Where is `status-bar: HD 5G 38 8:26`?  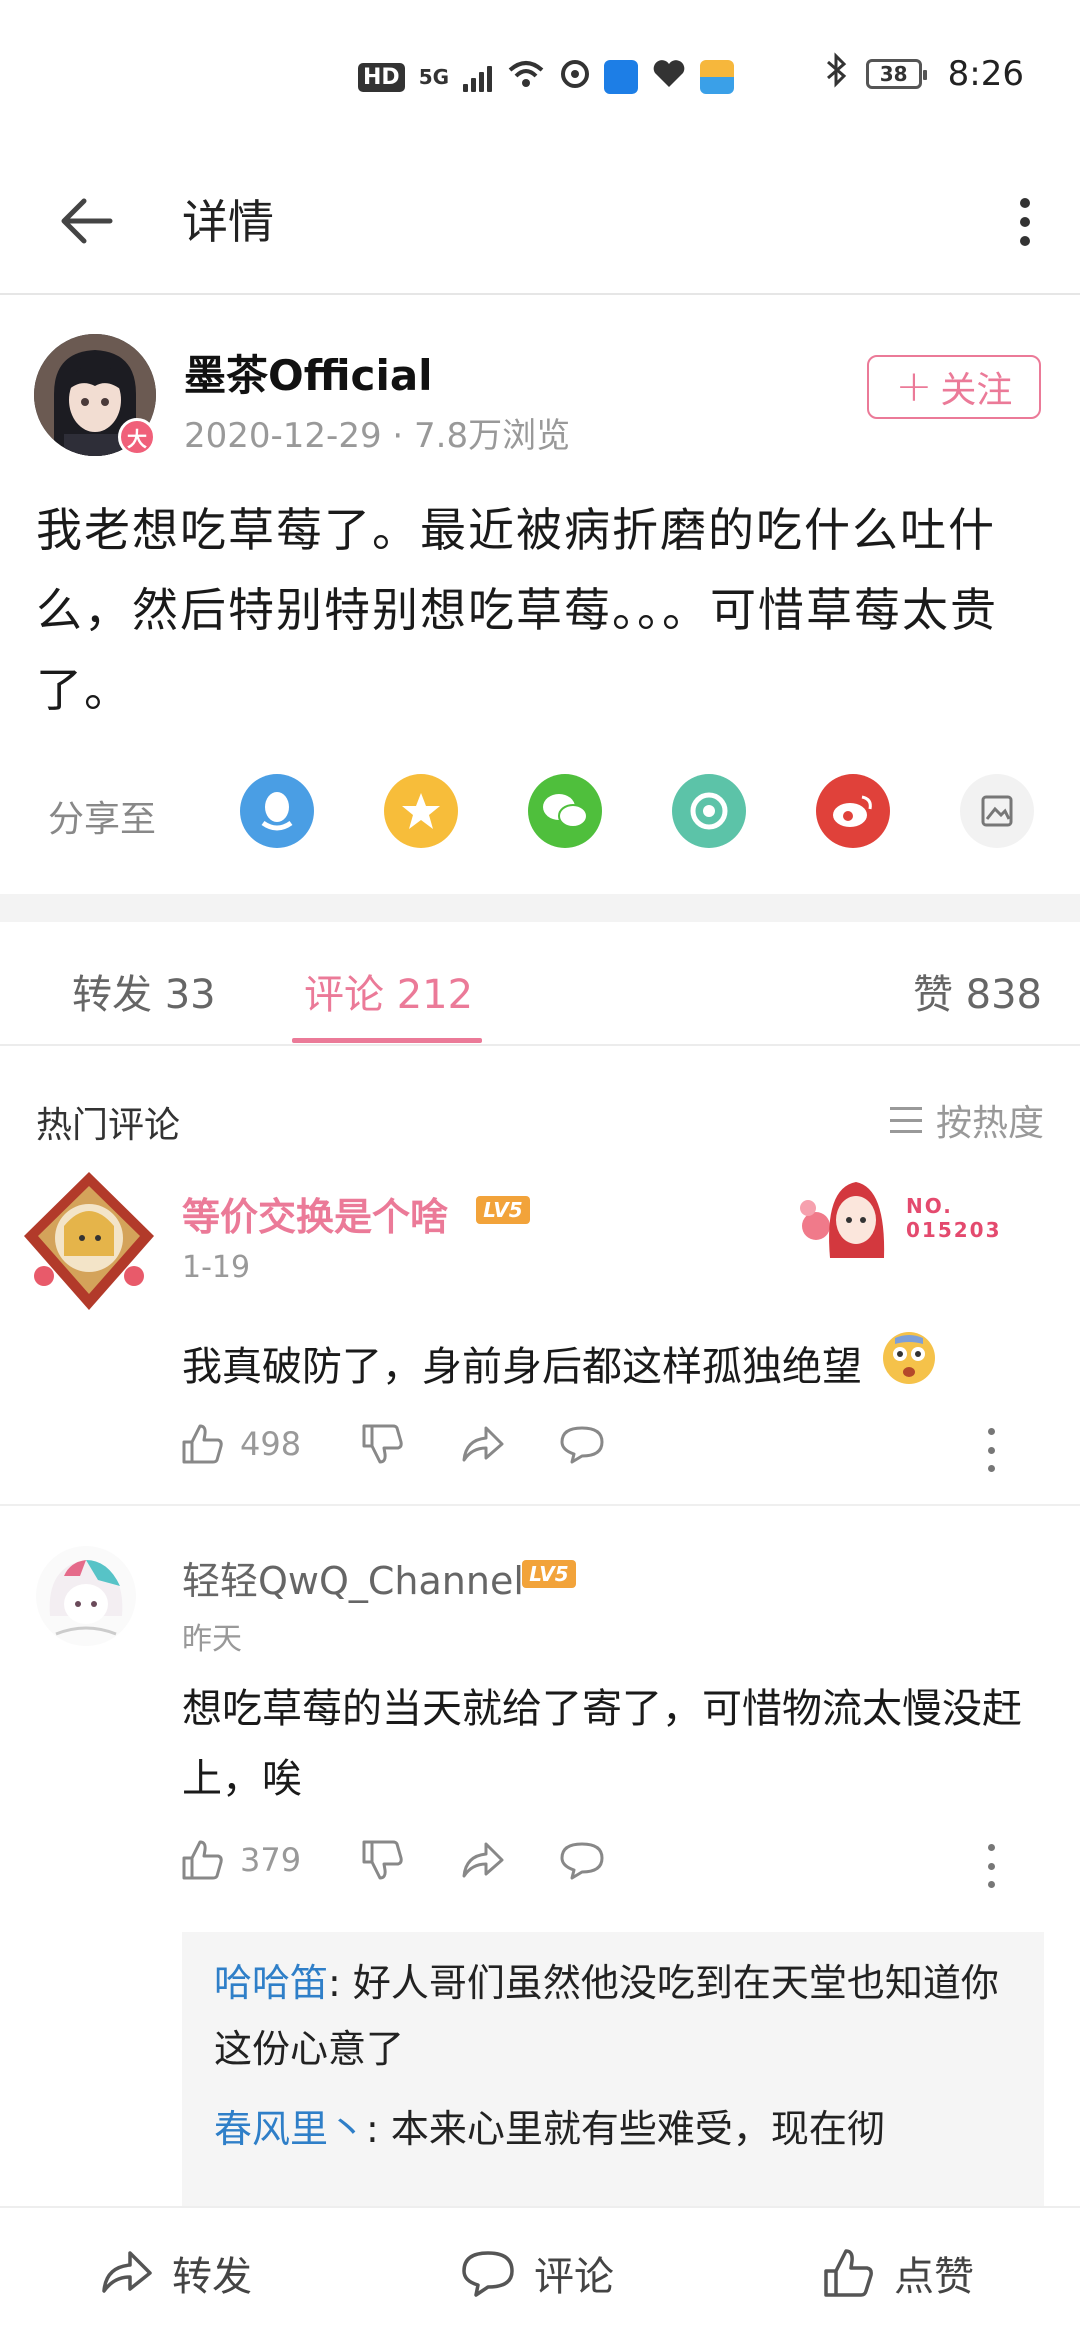
status-bar: HD 5G 38 8:26 is located at coordinates (540, 75).